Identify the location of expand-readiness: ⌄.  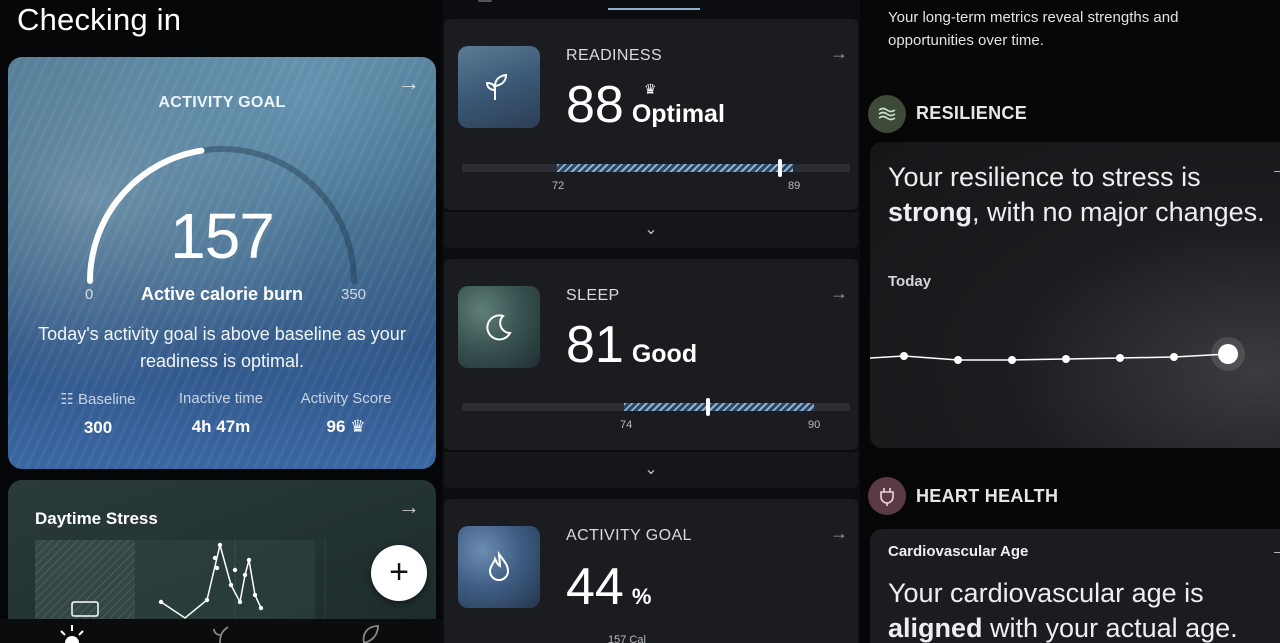
(651, 230).